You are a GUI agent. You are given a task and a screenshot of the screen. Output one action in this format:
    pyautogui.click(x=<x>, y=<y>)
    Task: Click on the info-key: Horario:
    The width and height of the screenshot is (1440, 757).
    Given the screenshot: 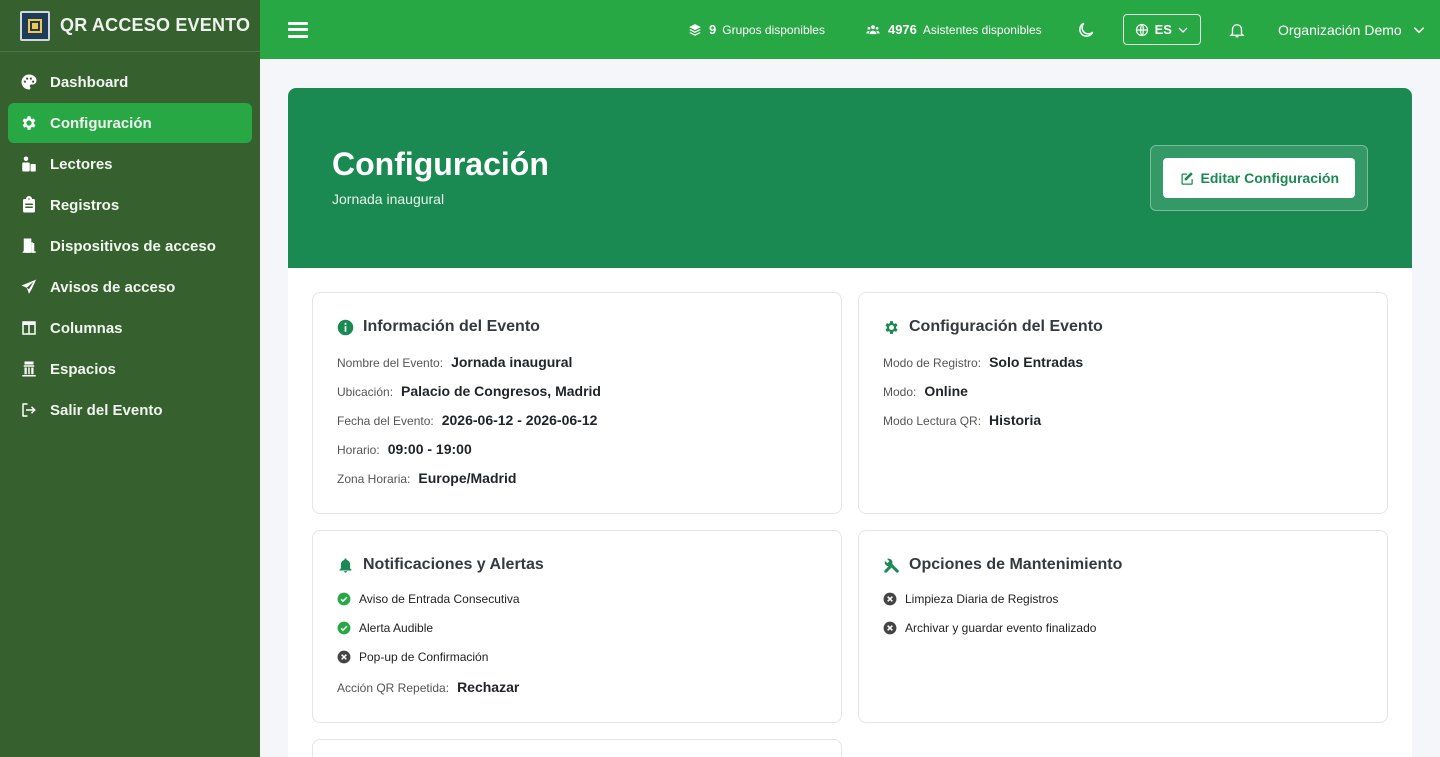 What is the action you would take?
    pyautogui.click(x=358, y=450)
    